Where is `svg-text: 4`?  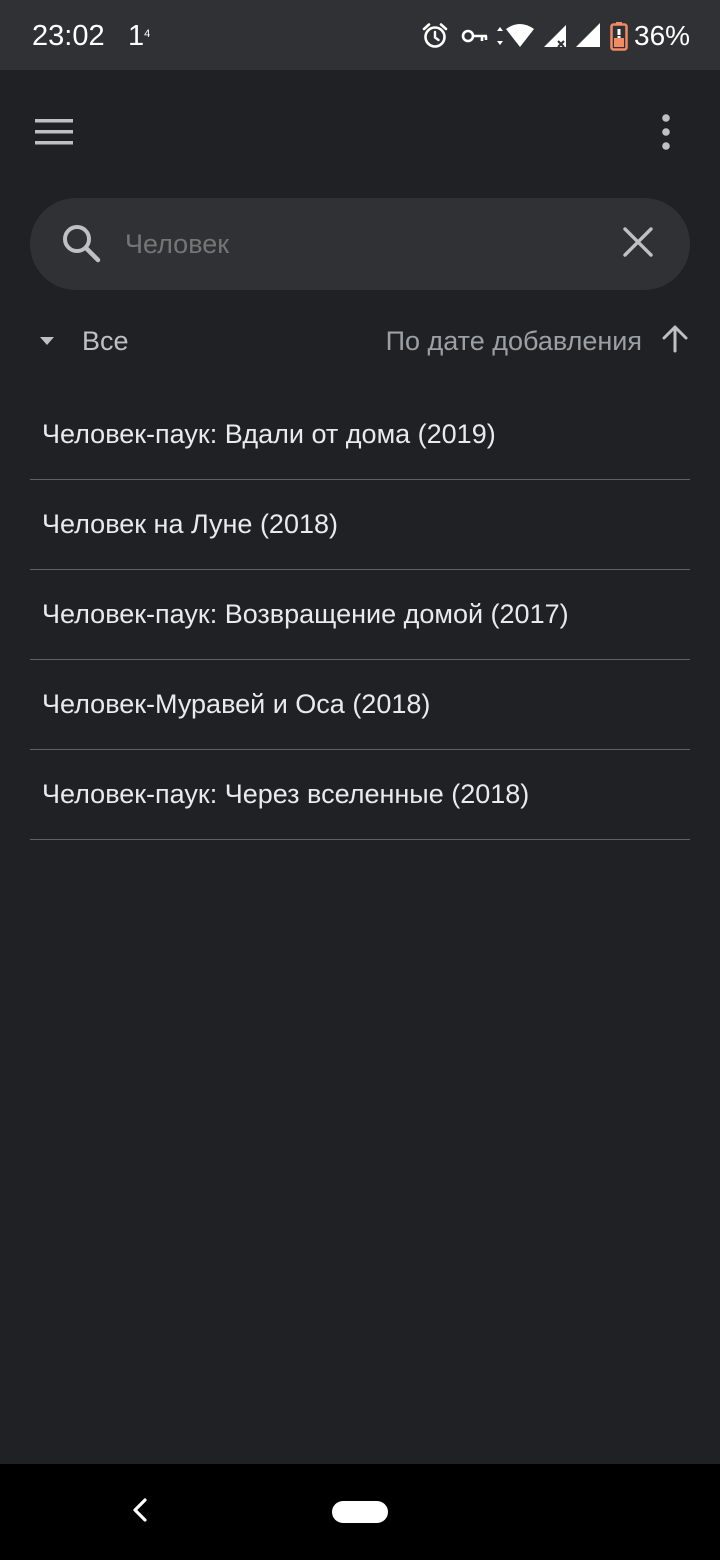
svg-text: 4 is located at coordinates (527, 44).